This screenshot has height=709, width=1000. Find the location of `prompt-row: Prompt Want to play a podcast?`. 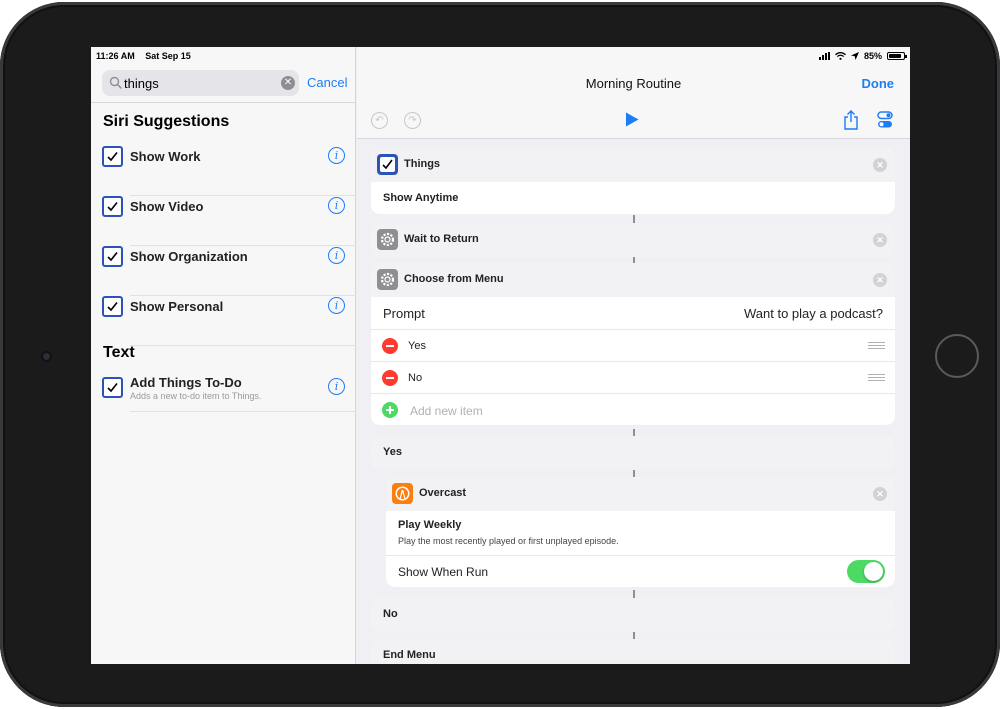

prompt-row: Prompt Want to play a podcast? is located at coordinates (633, 313).